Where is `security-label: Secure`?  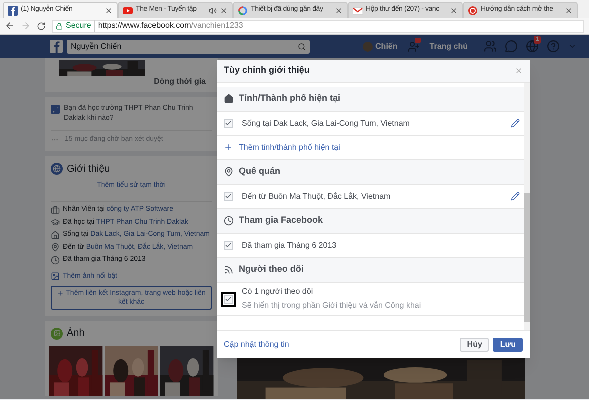 security-label: Secure is located at coordinates (81, 26).